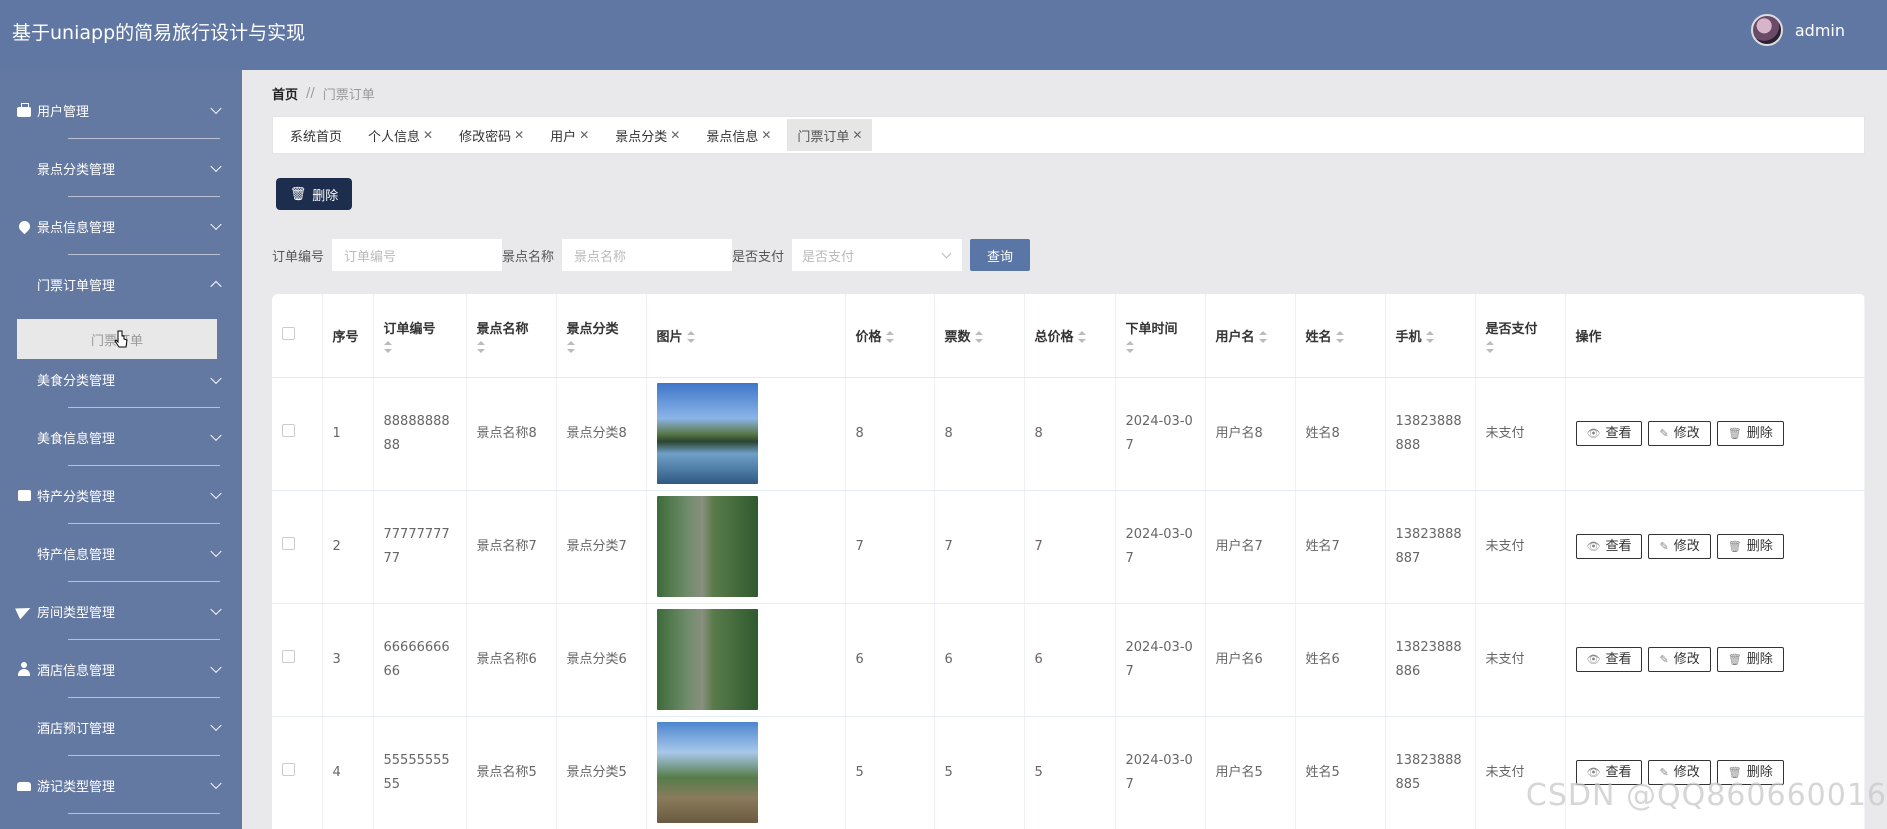 This screenshot has width=1887, height=829. I want to click on tab-spot-info: 景点信息 ✕, so click(738, 135).